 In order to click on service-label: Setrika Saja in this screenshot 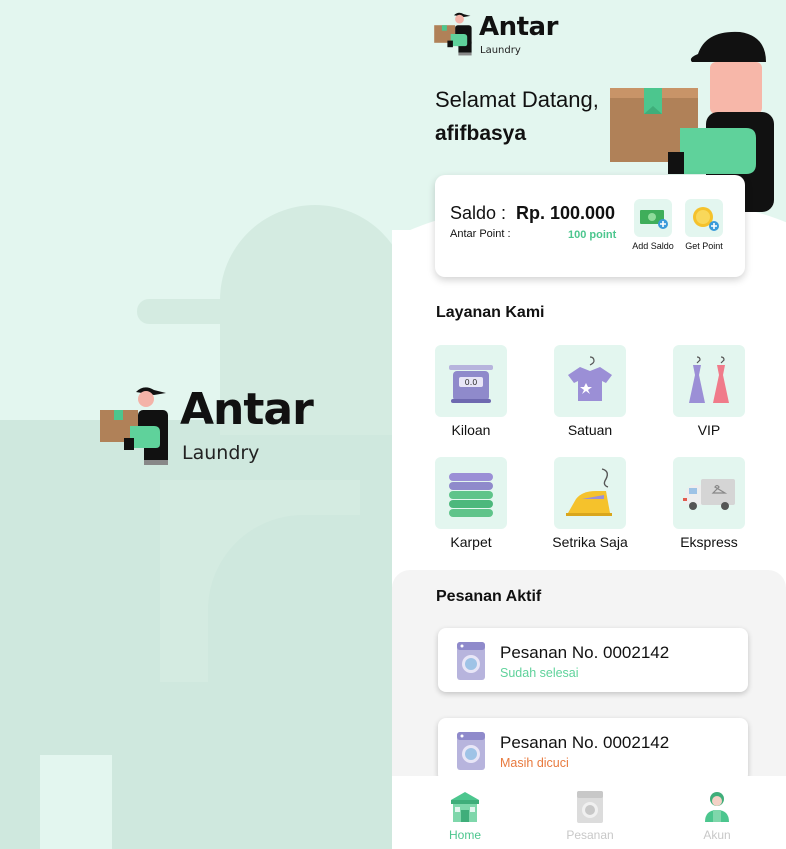, I will do `click(590, 542)`.